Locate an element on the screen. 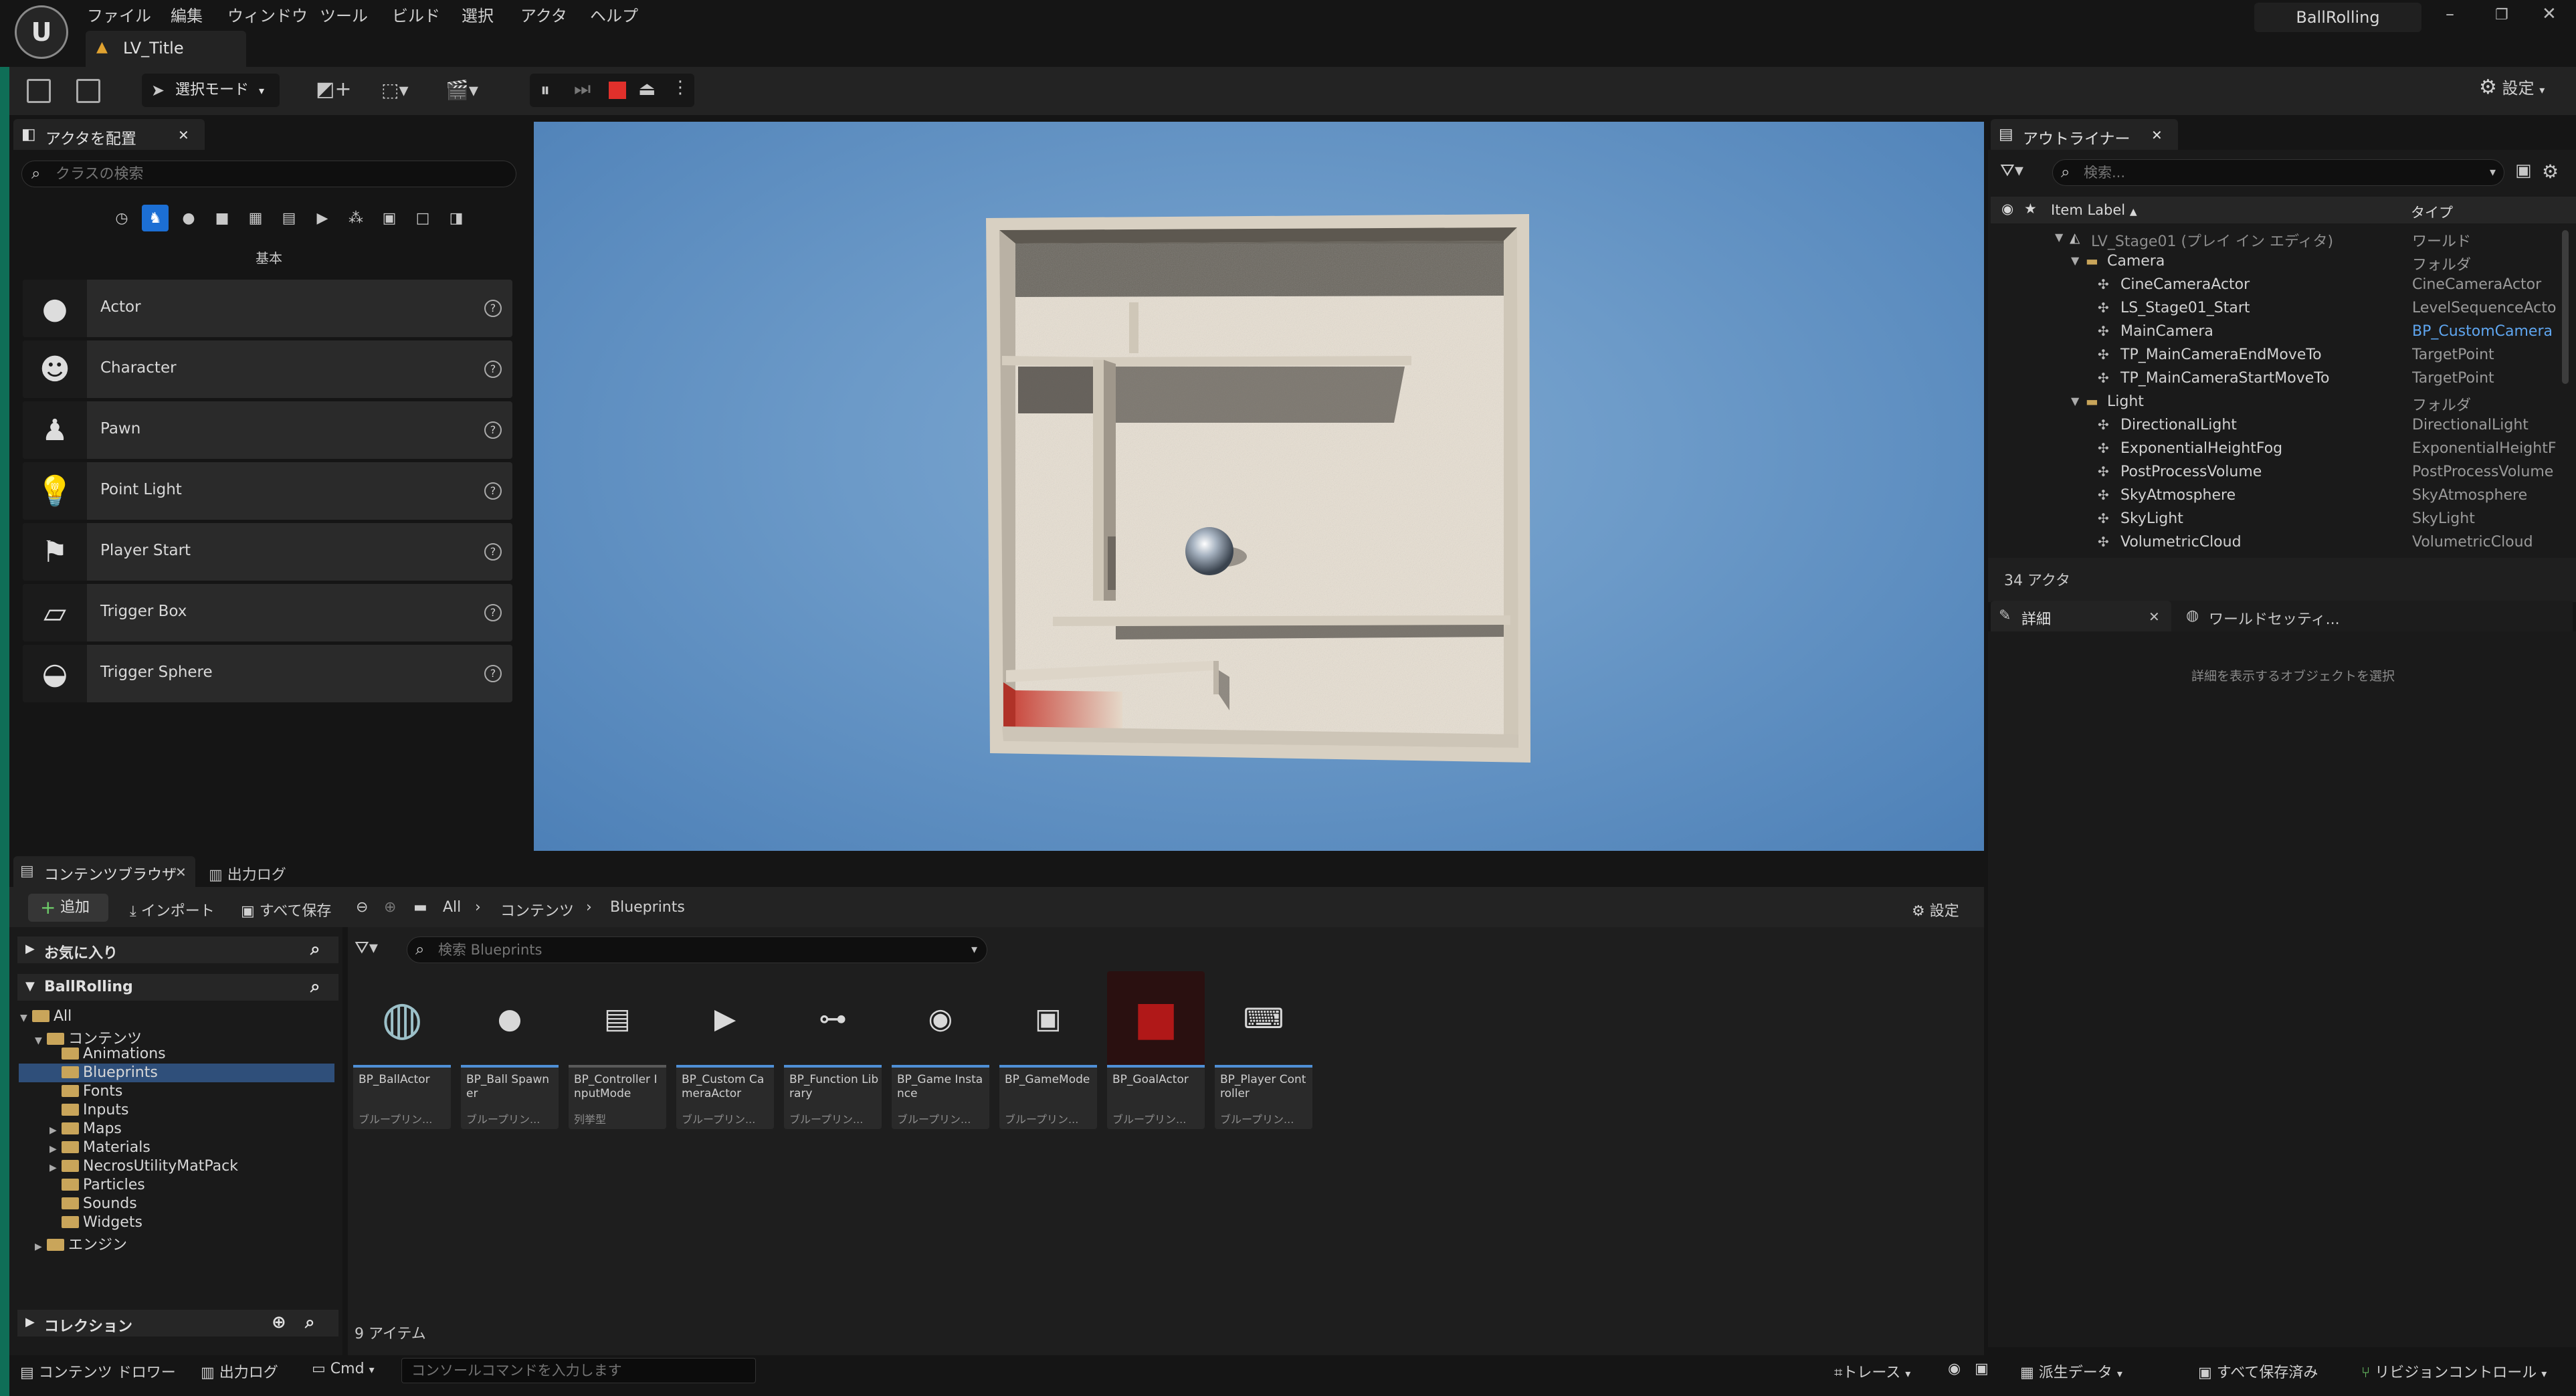 The image size is (2576, 1396). class-search-box: ⌕ is located at coordinates (268, 174).